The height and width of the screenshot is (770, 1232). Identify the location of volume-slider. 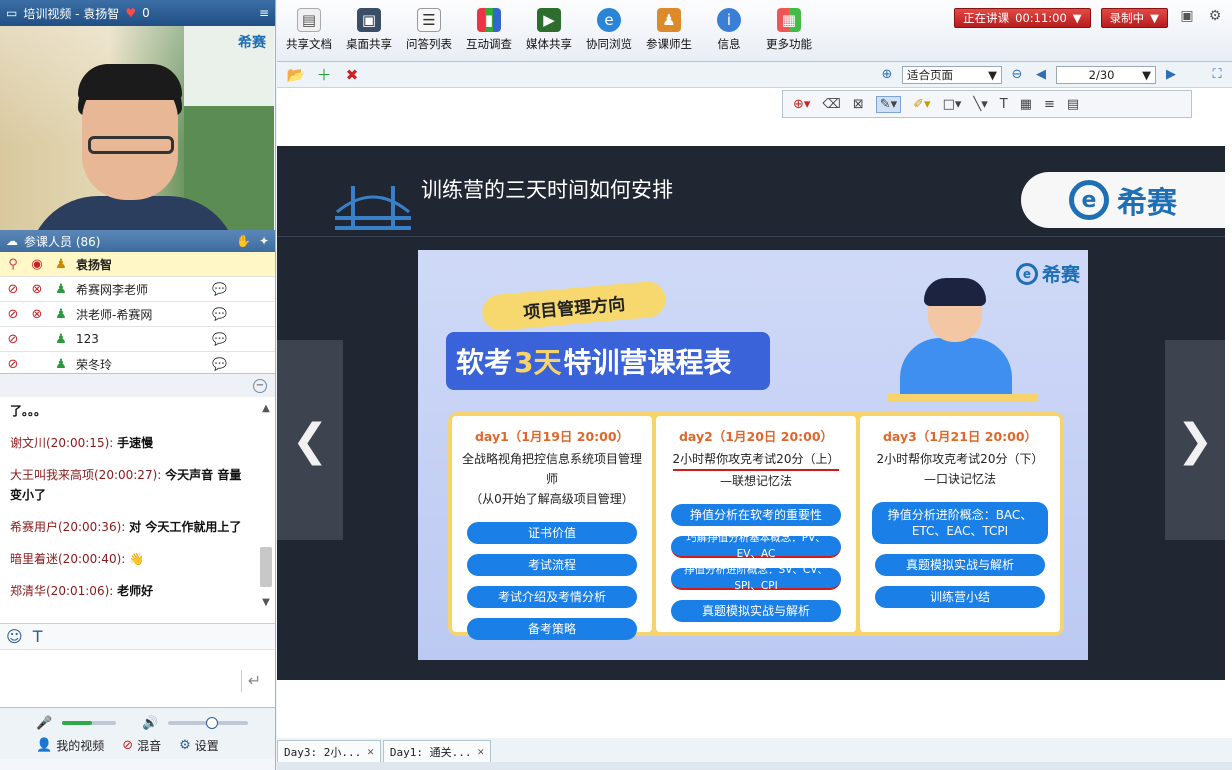
(208, 723).